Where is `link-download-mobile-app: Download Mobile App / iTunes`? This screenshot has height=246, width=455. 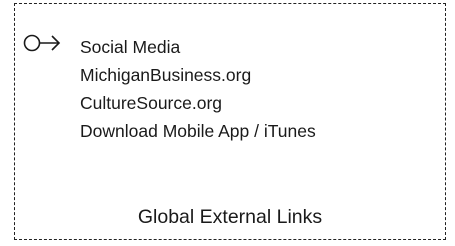
link-download-mobile-app: Download Mobile App / iTunes is located at coordinates (198, 131).